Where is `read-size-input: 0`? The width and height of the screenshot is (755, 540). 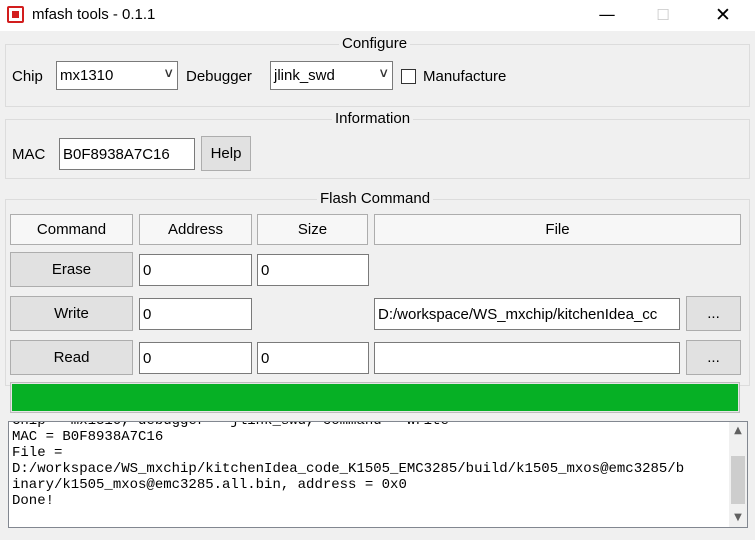 read-size-input: 0 is located at coordinates (313, 358).